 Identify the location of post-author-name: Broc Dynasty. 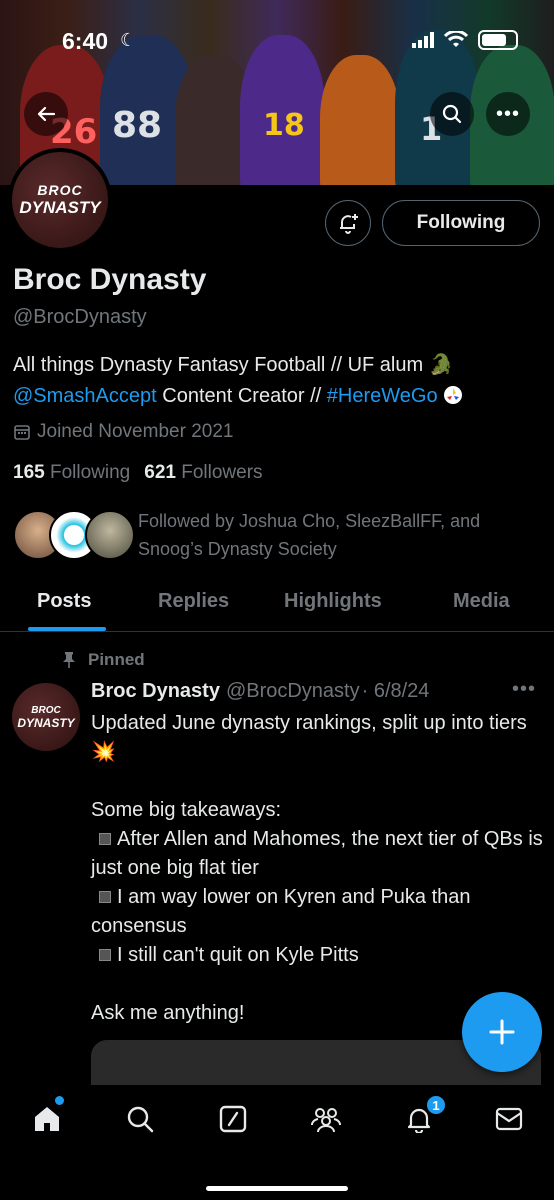
(155, 691).